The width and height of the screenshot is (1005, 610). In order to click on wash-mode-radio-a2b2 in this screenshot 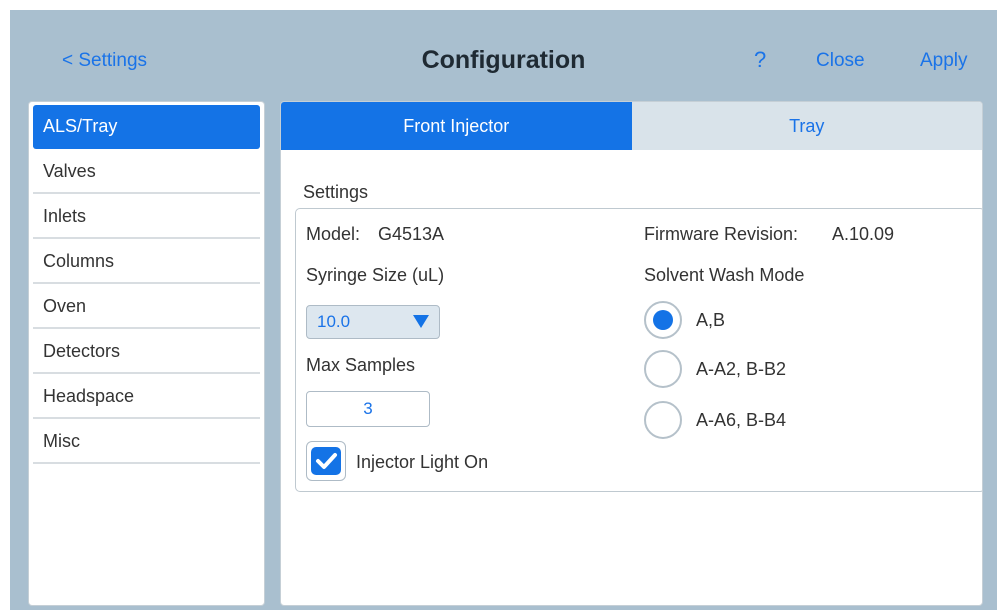, I will do `click(663, 369)`.